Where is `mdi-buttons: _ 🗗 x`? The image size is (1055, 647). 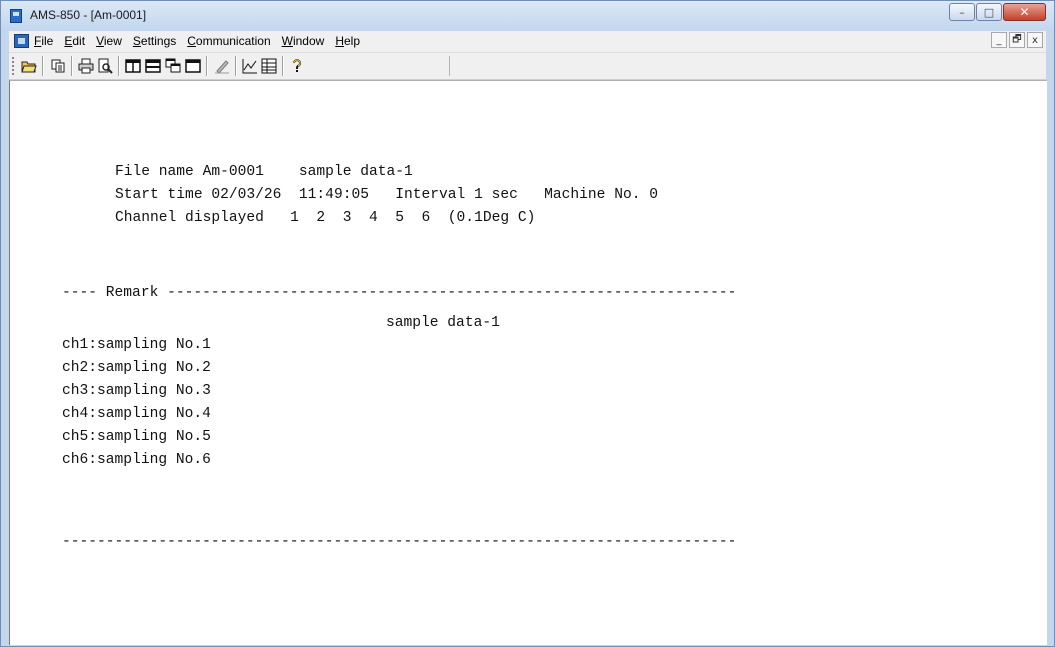 mdi-buttons: _ 🗗 x is located at coordinates (1016, 40).